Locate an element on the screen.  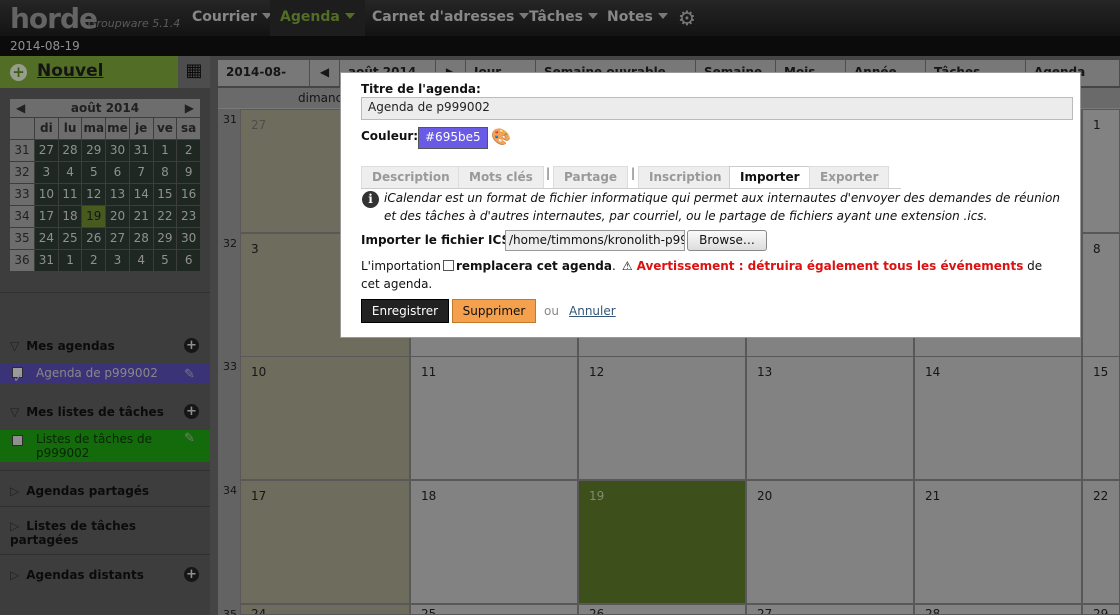
tab-description: Description is located at coordinates (411, 177).